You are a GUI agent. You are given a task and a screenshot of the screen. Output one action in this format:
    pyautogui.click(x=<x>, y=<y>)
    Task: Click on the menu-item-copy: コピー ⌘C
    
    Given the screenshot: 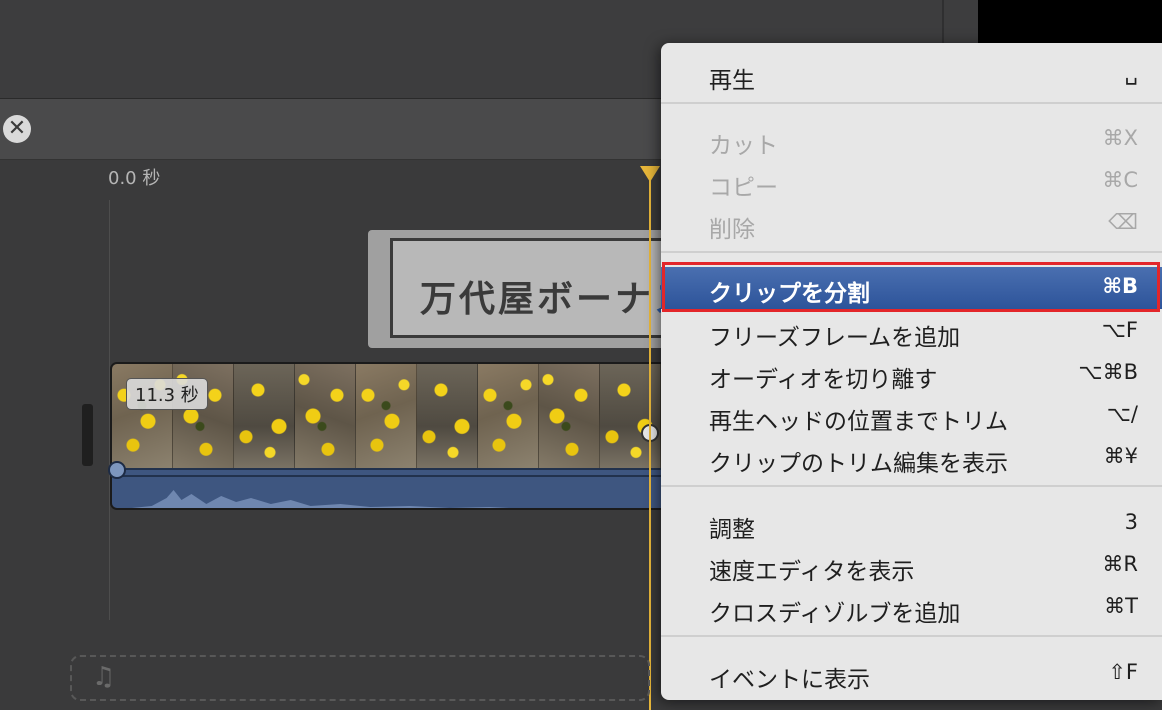 What is the action you would take?
    pyautogui.click(x=911, y=182)
    